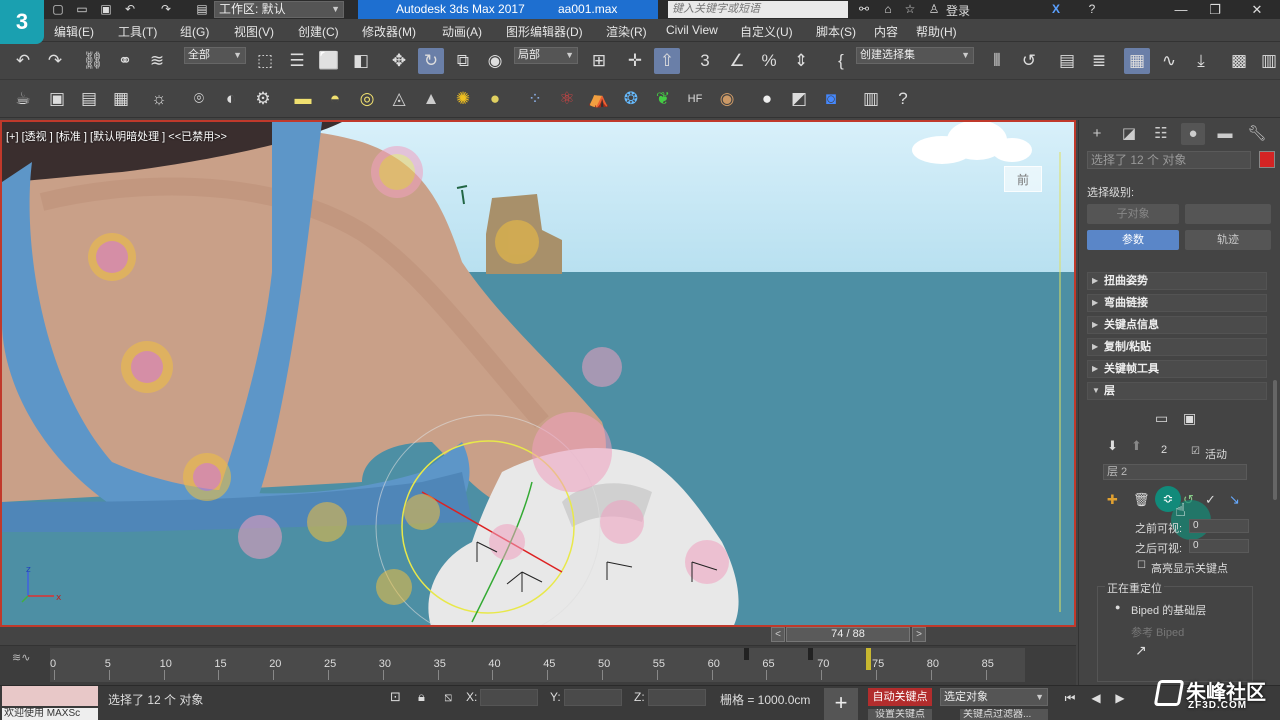 This screenshot has height=720, width=1280. What do you see at coordinates (864, 9) in the screenshot?
I see `binoculars-icon: ⚯` at bounding box center [864, 9].